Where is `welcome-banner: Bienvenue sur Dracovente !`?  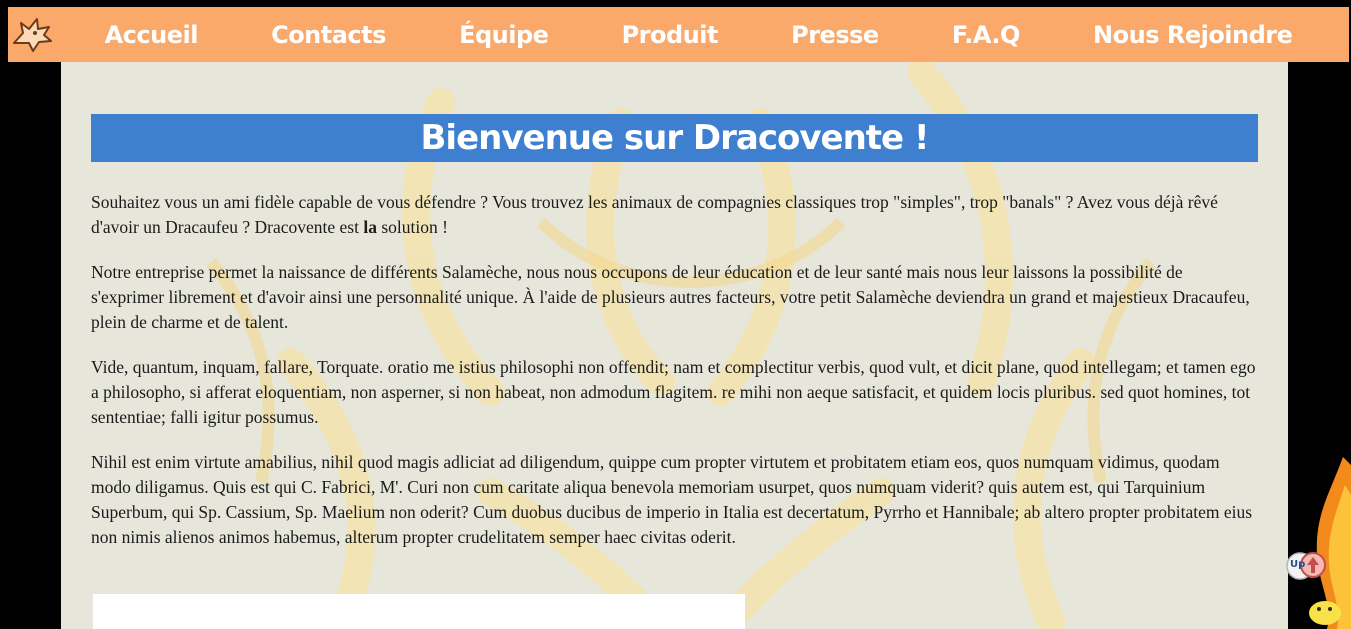
welcome-banner: Bienvenue sur Dracovente ! is located at coordinates (674, 138).